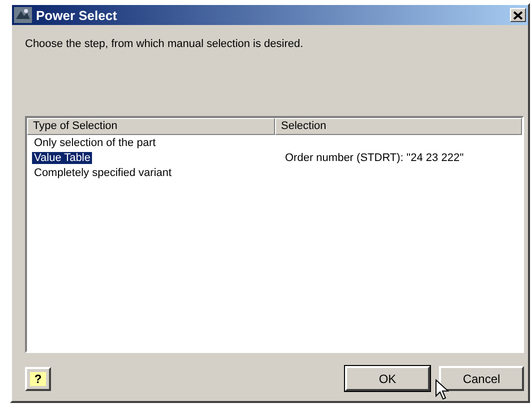  I want to click on close-button, so click(518, 15).